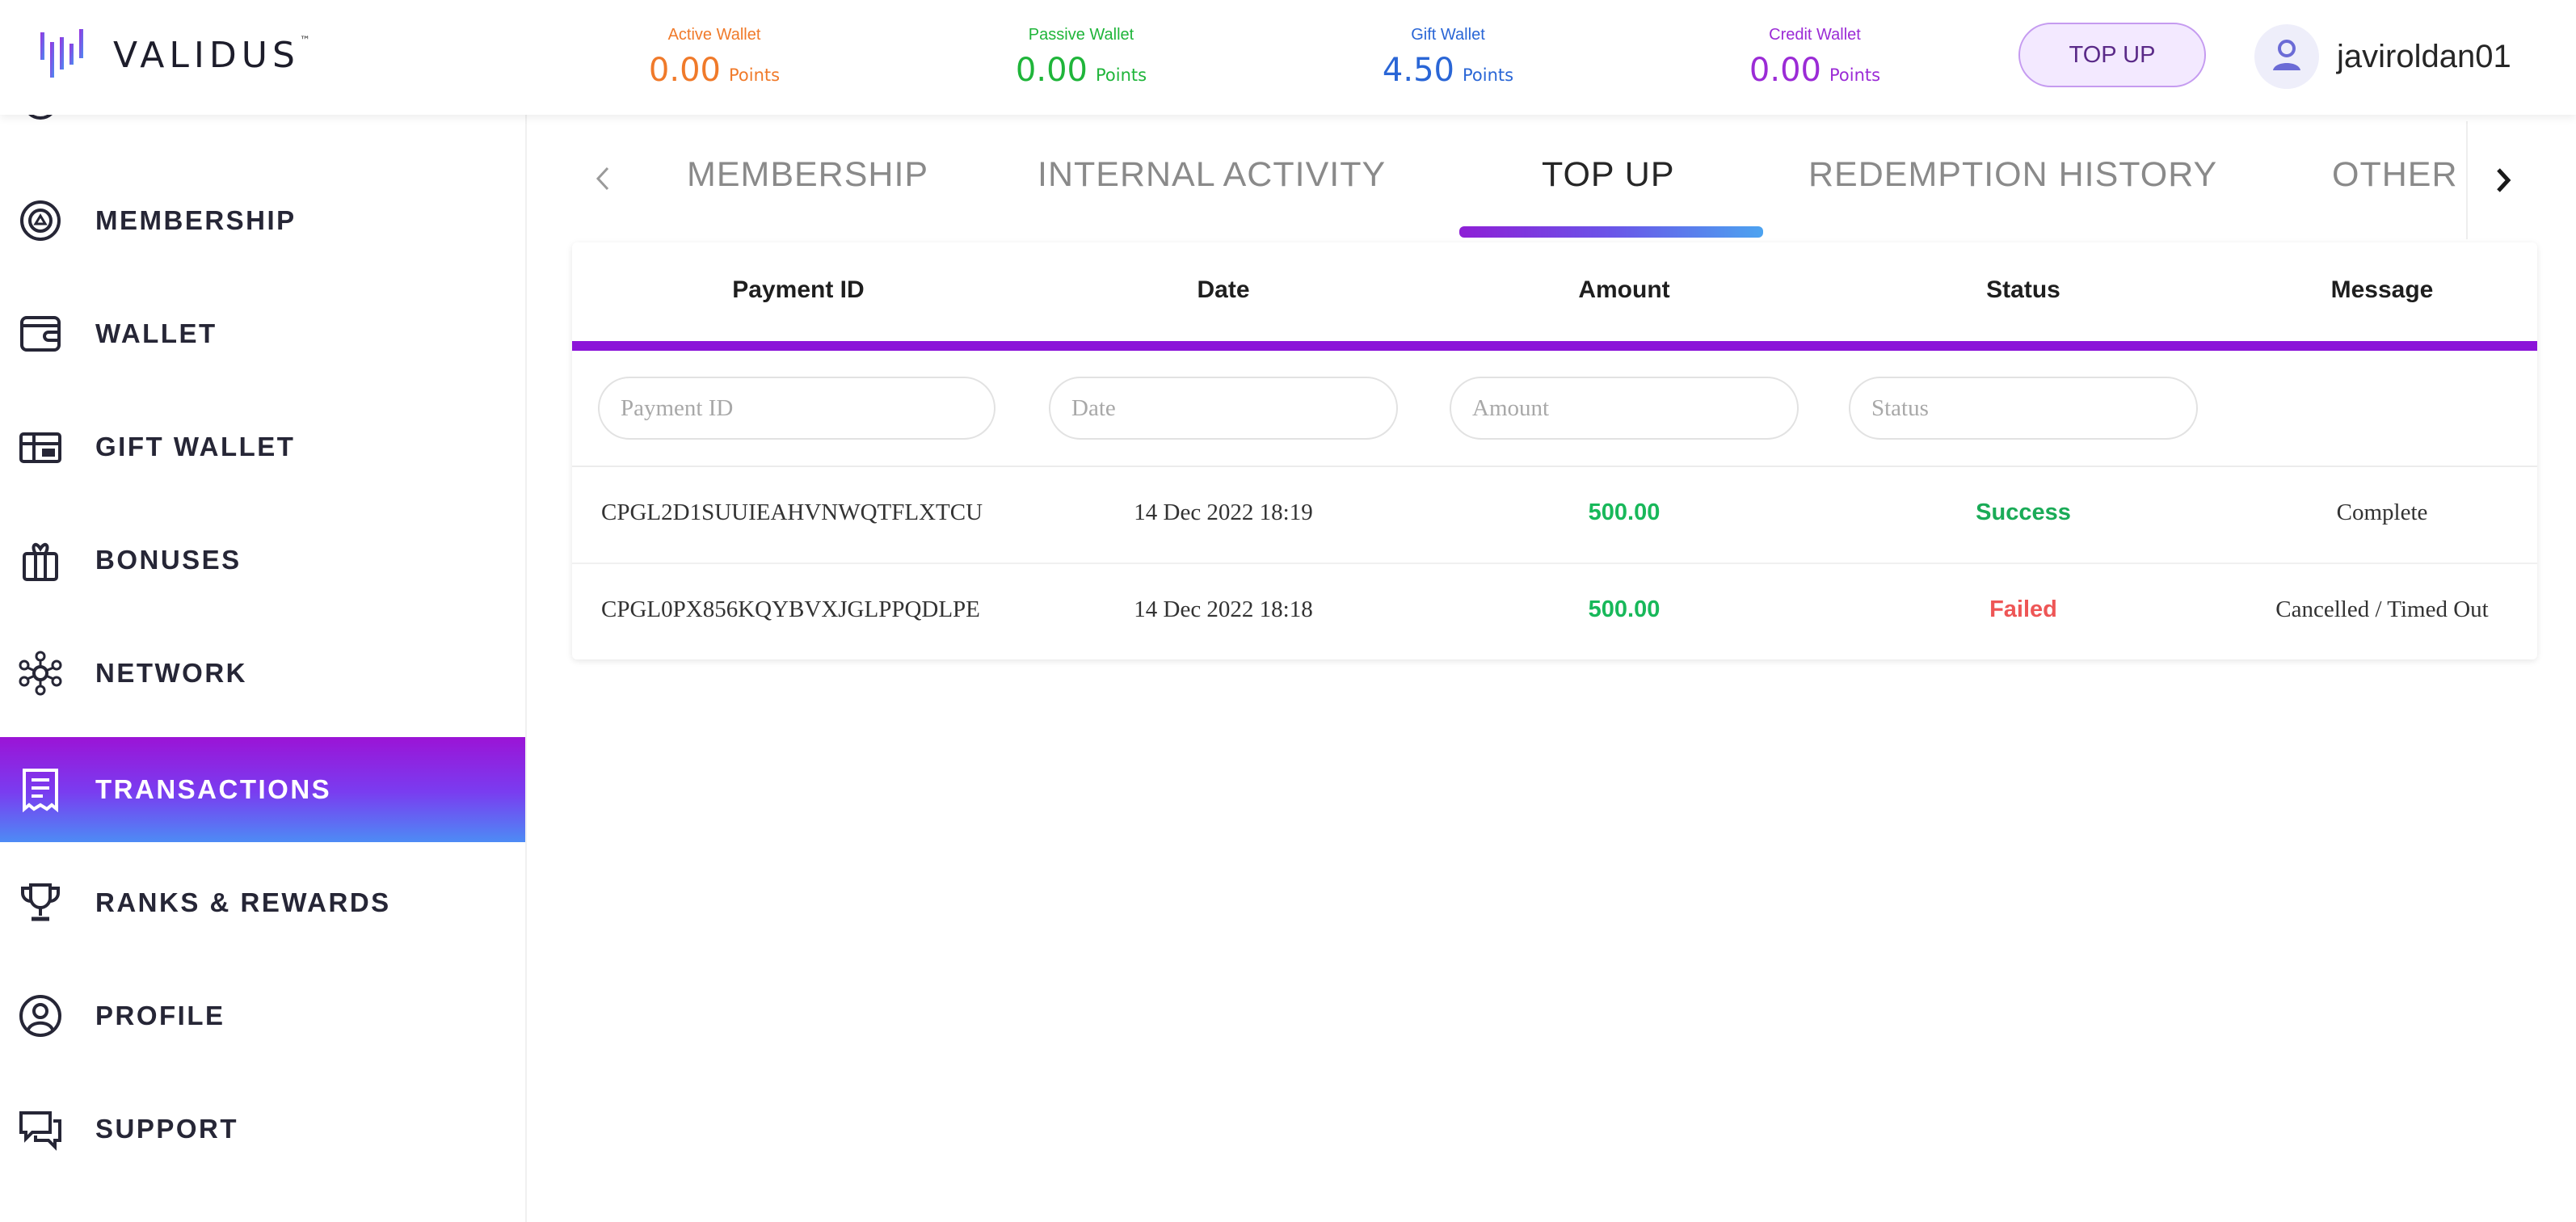  I want to click on status-filter-input, so click(2023, 408).